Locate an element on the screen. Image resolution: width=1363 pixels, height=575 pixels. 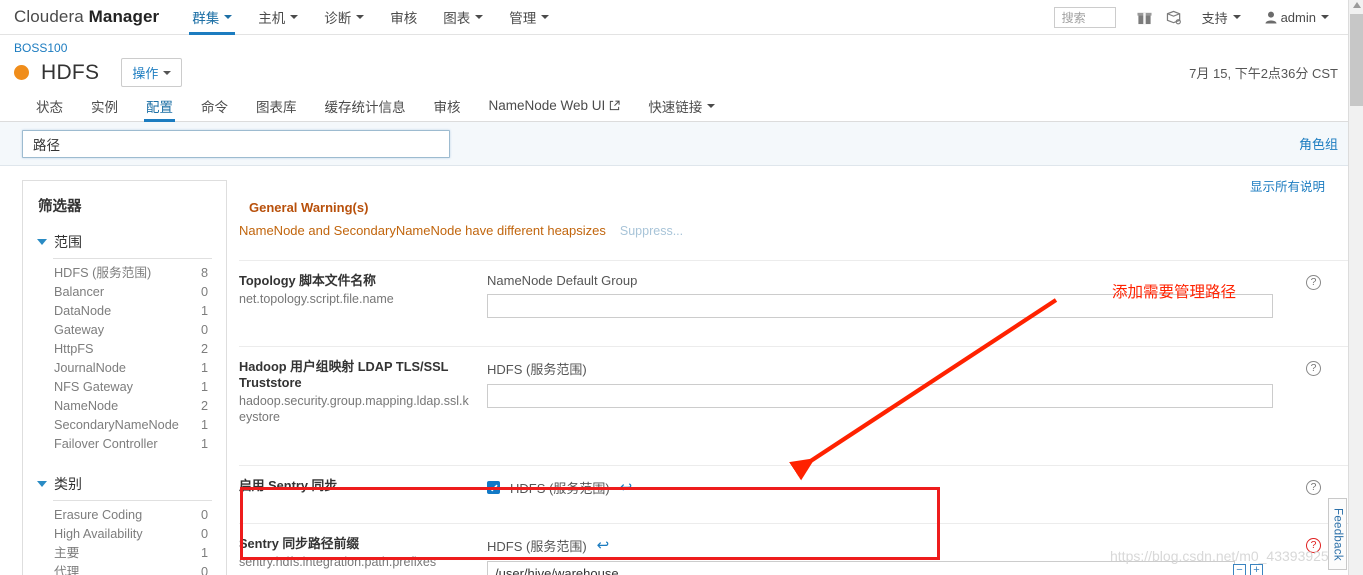
show-all-descriptions-link: 显示所有说明 is located at coordinates (1287, 185).